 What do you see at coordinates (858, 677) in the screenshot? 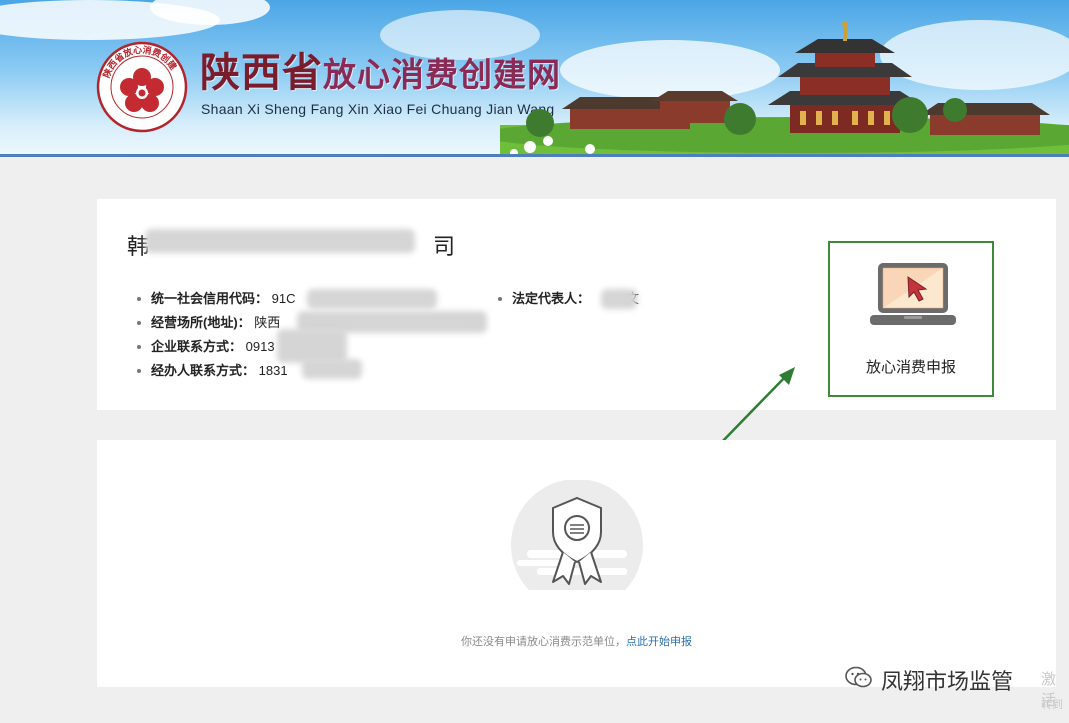
I see `wechat-icon` at bounding box center [858, 677].